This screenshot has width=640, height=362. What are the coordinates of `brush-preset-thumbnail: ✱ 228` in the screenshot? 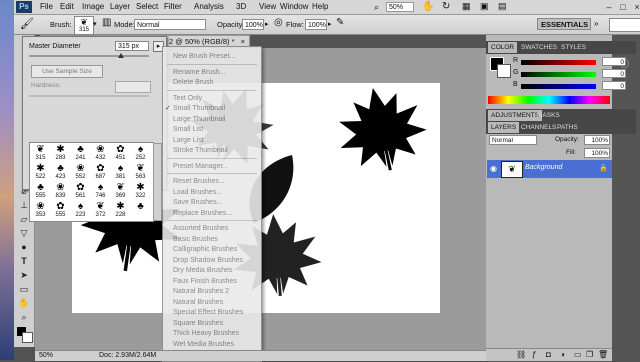 It's located at (120, 210).